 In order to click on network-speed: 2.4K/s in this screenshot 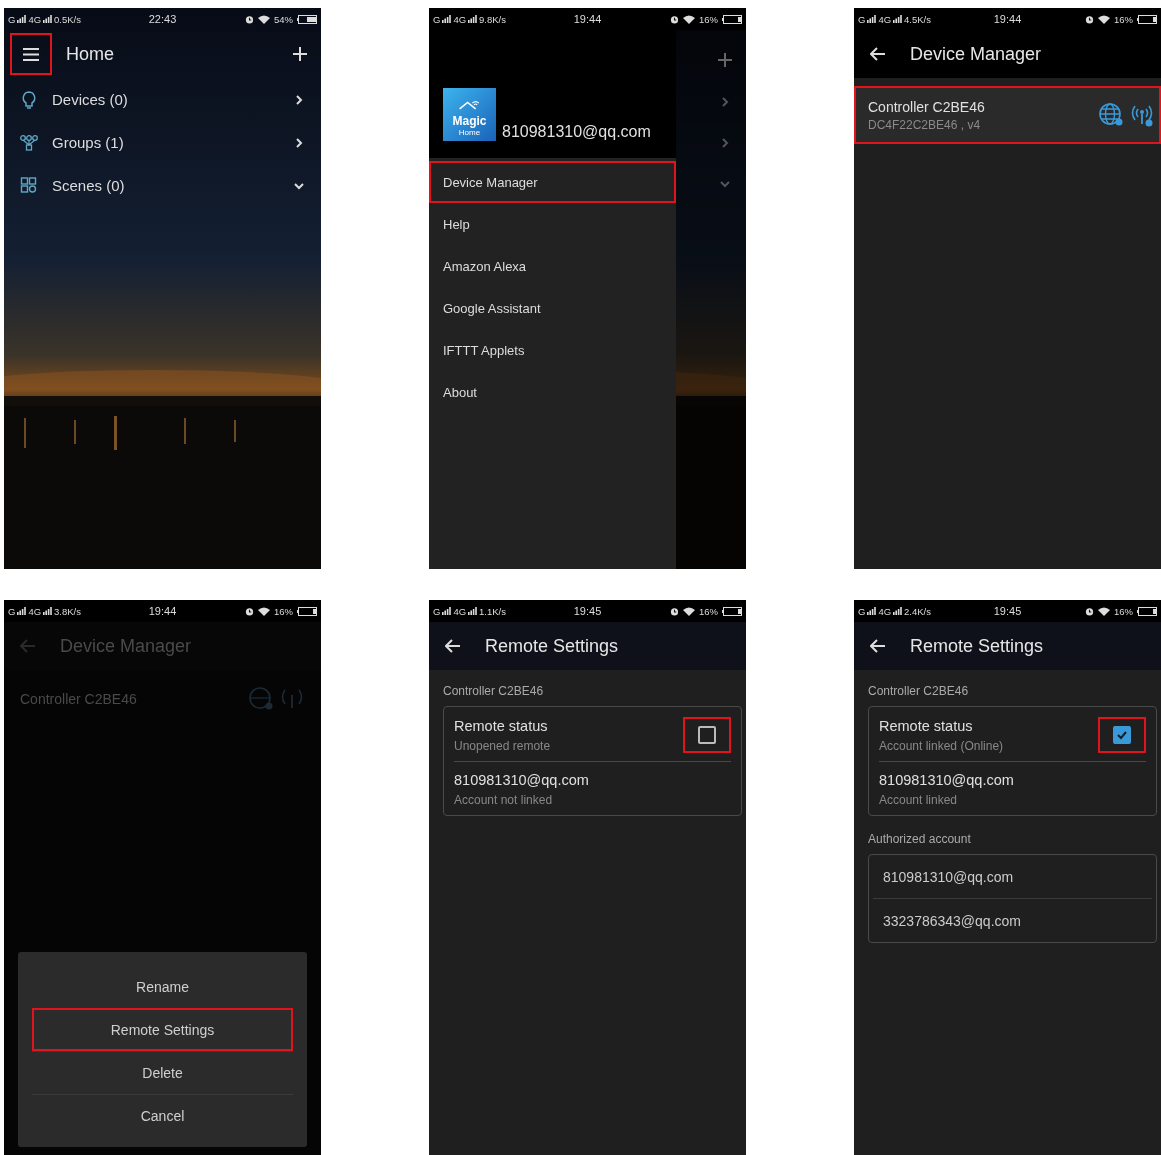, I will do `click(917, 611)`.